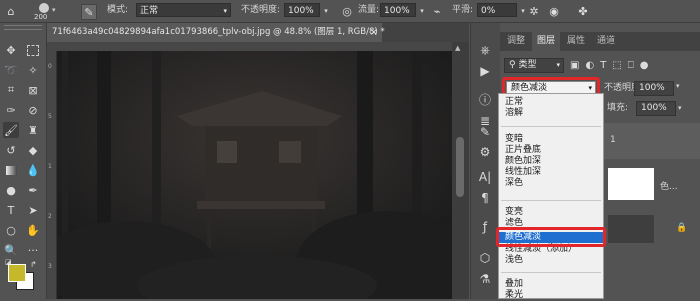 Image resolution: width=700 pixels, height=301 pixels. Describe the element at coordinates (485, 71) in the screenshot. I see `actions-play-icon: ▶` at that location.